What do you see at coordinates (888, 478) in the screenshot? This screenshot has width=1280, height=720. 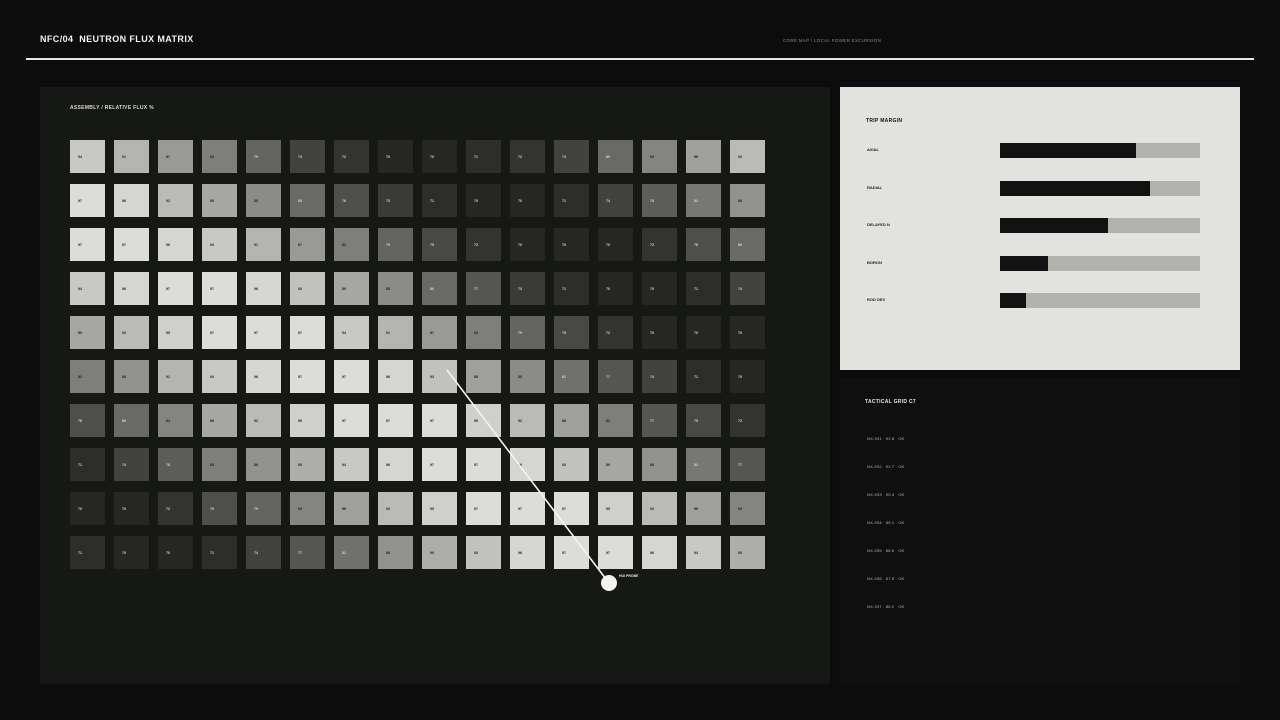 I see `tactical-row: NX-932 91.7 OK` at bounding box center [888, 478].